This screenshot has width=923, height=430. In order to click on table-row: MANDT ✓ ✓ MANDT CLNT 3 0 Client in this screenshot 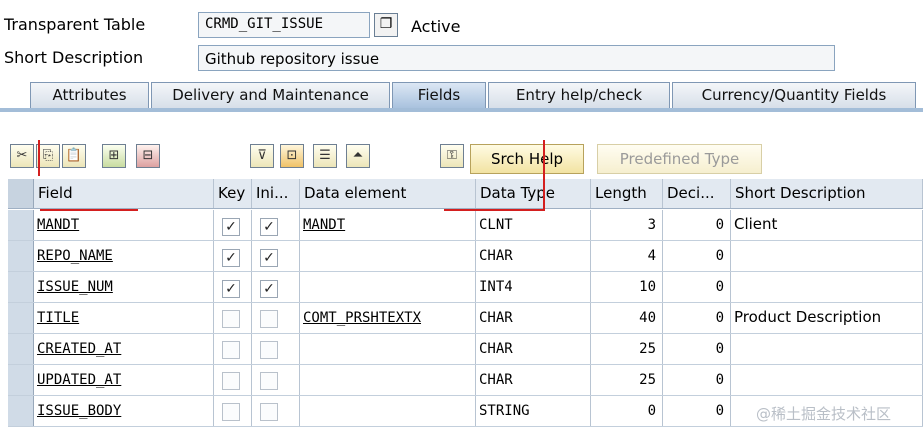, I will do `click(465, 225)`.